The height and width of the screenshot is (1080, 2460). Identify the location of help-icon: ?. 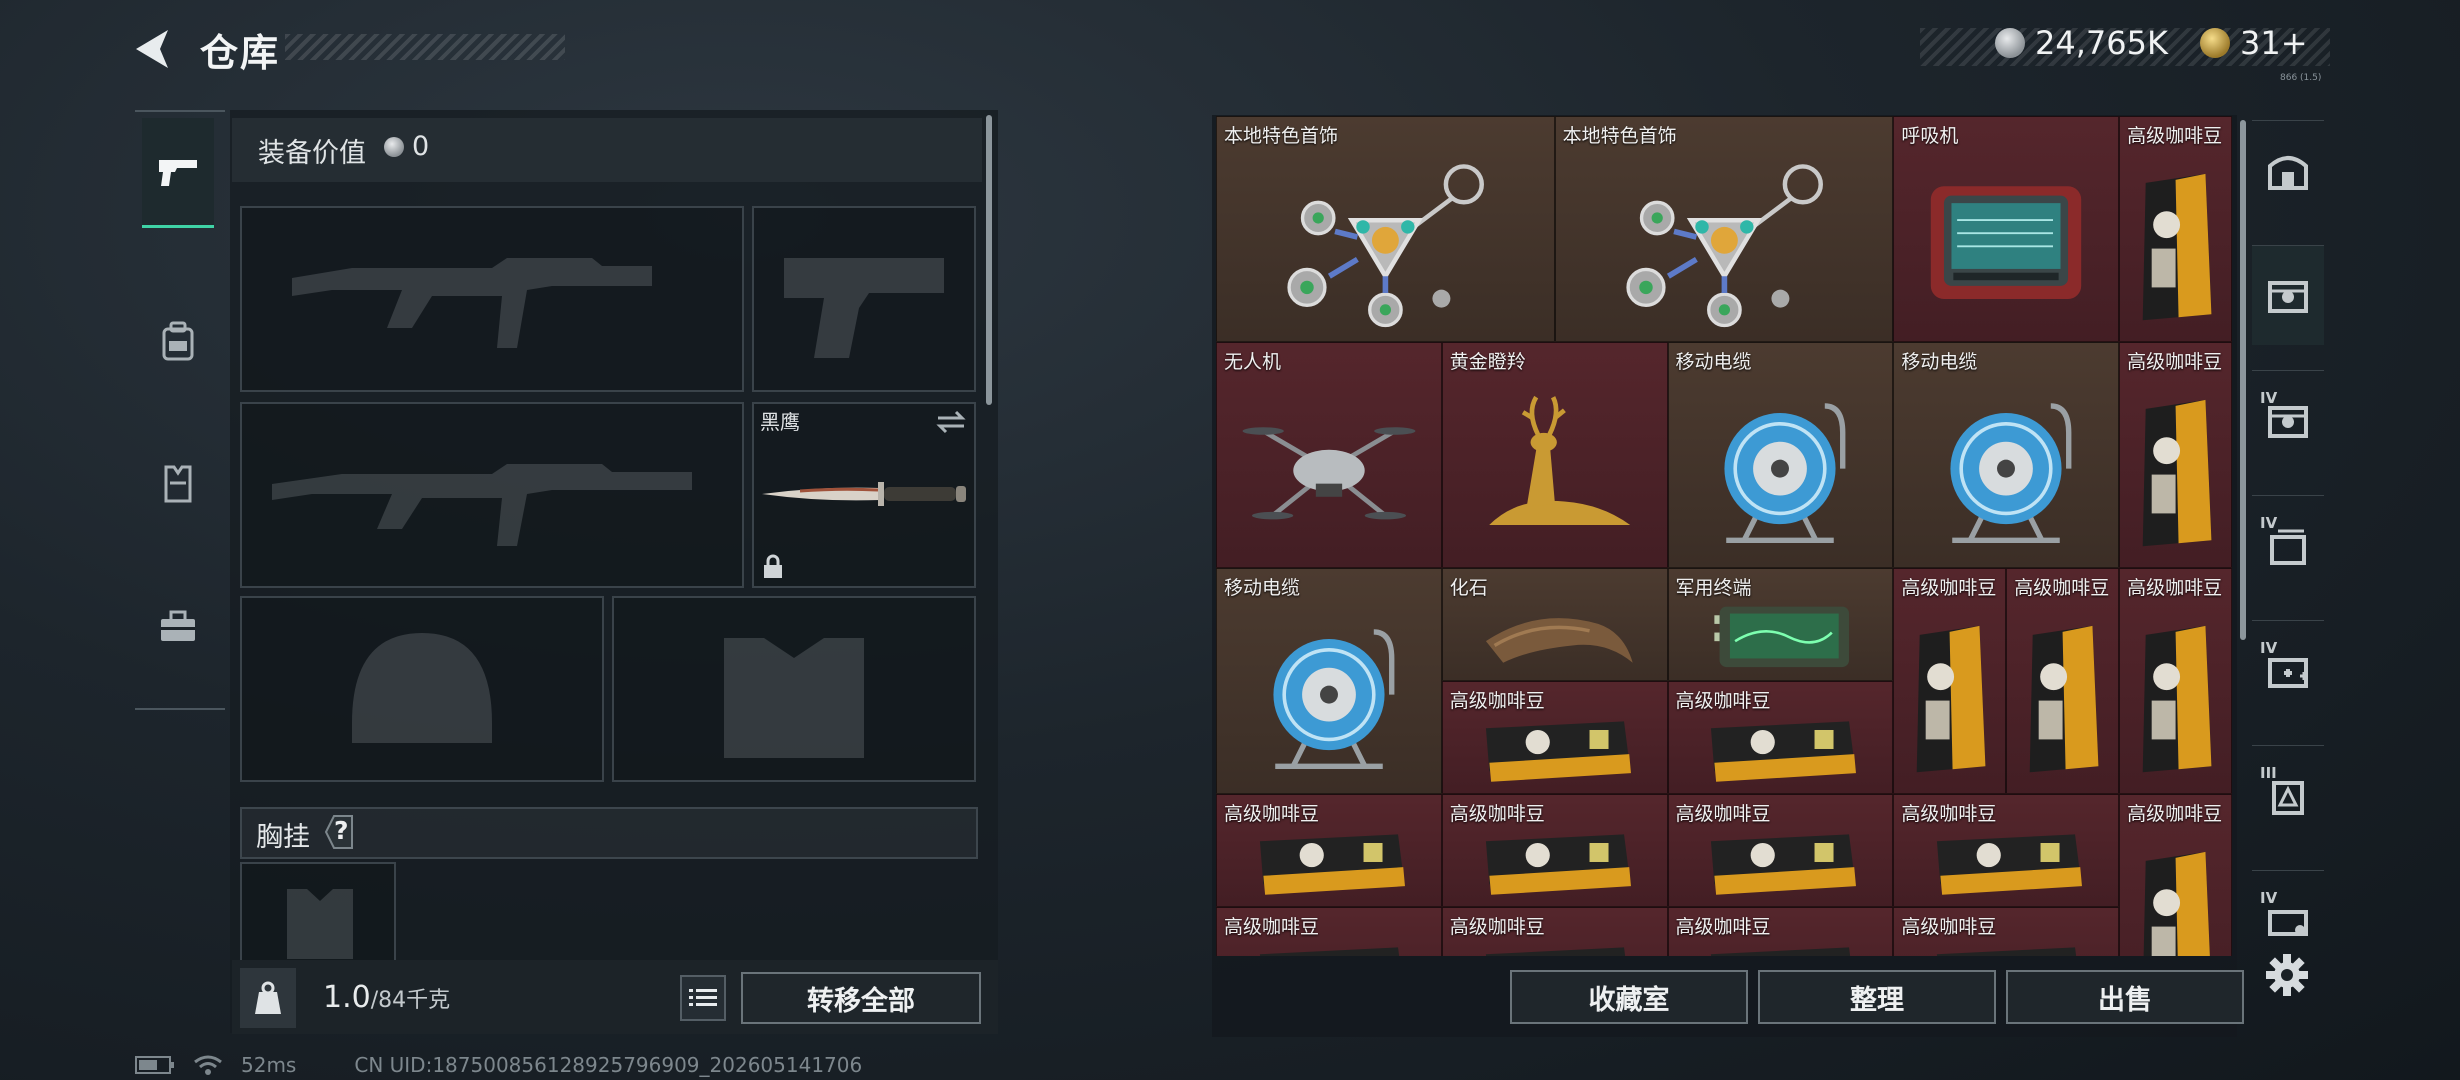
(339, 832).